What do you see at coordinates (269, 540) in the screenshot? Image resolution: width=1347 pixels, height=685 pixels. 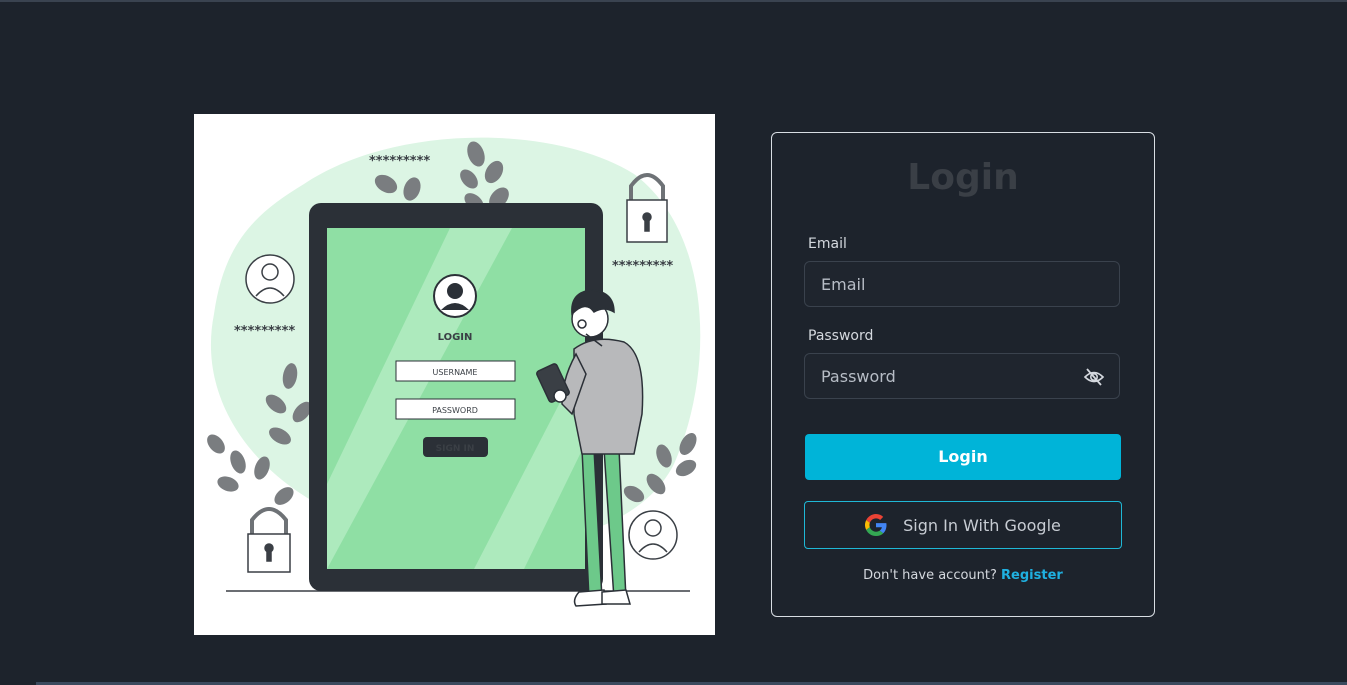 I see `padlock-icon-bottom-left` at bounding box center [269, 540].